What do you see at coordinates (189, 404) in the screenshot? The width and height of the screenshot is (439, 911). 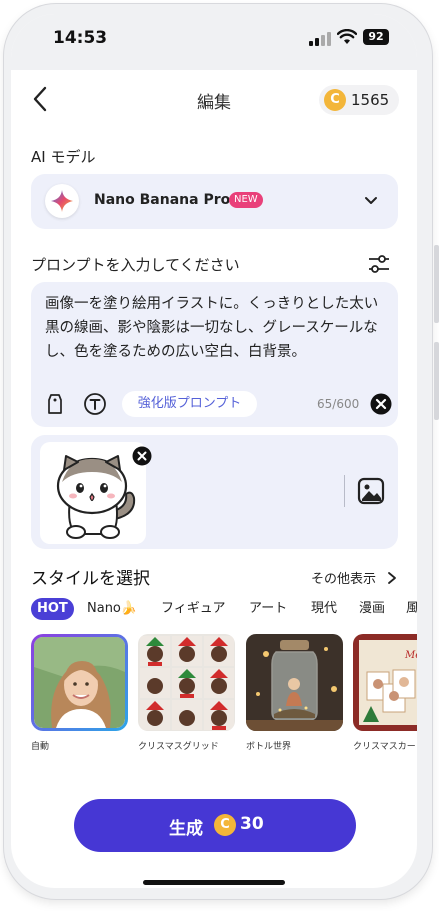 I see `enhance-prompt-button: 強化版プロンプト` at bounding box center [189, 404].